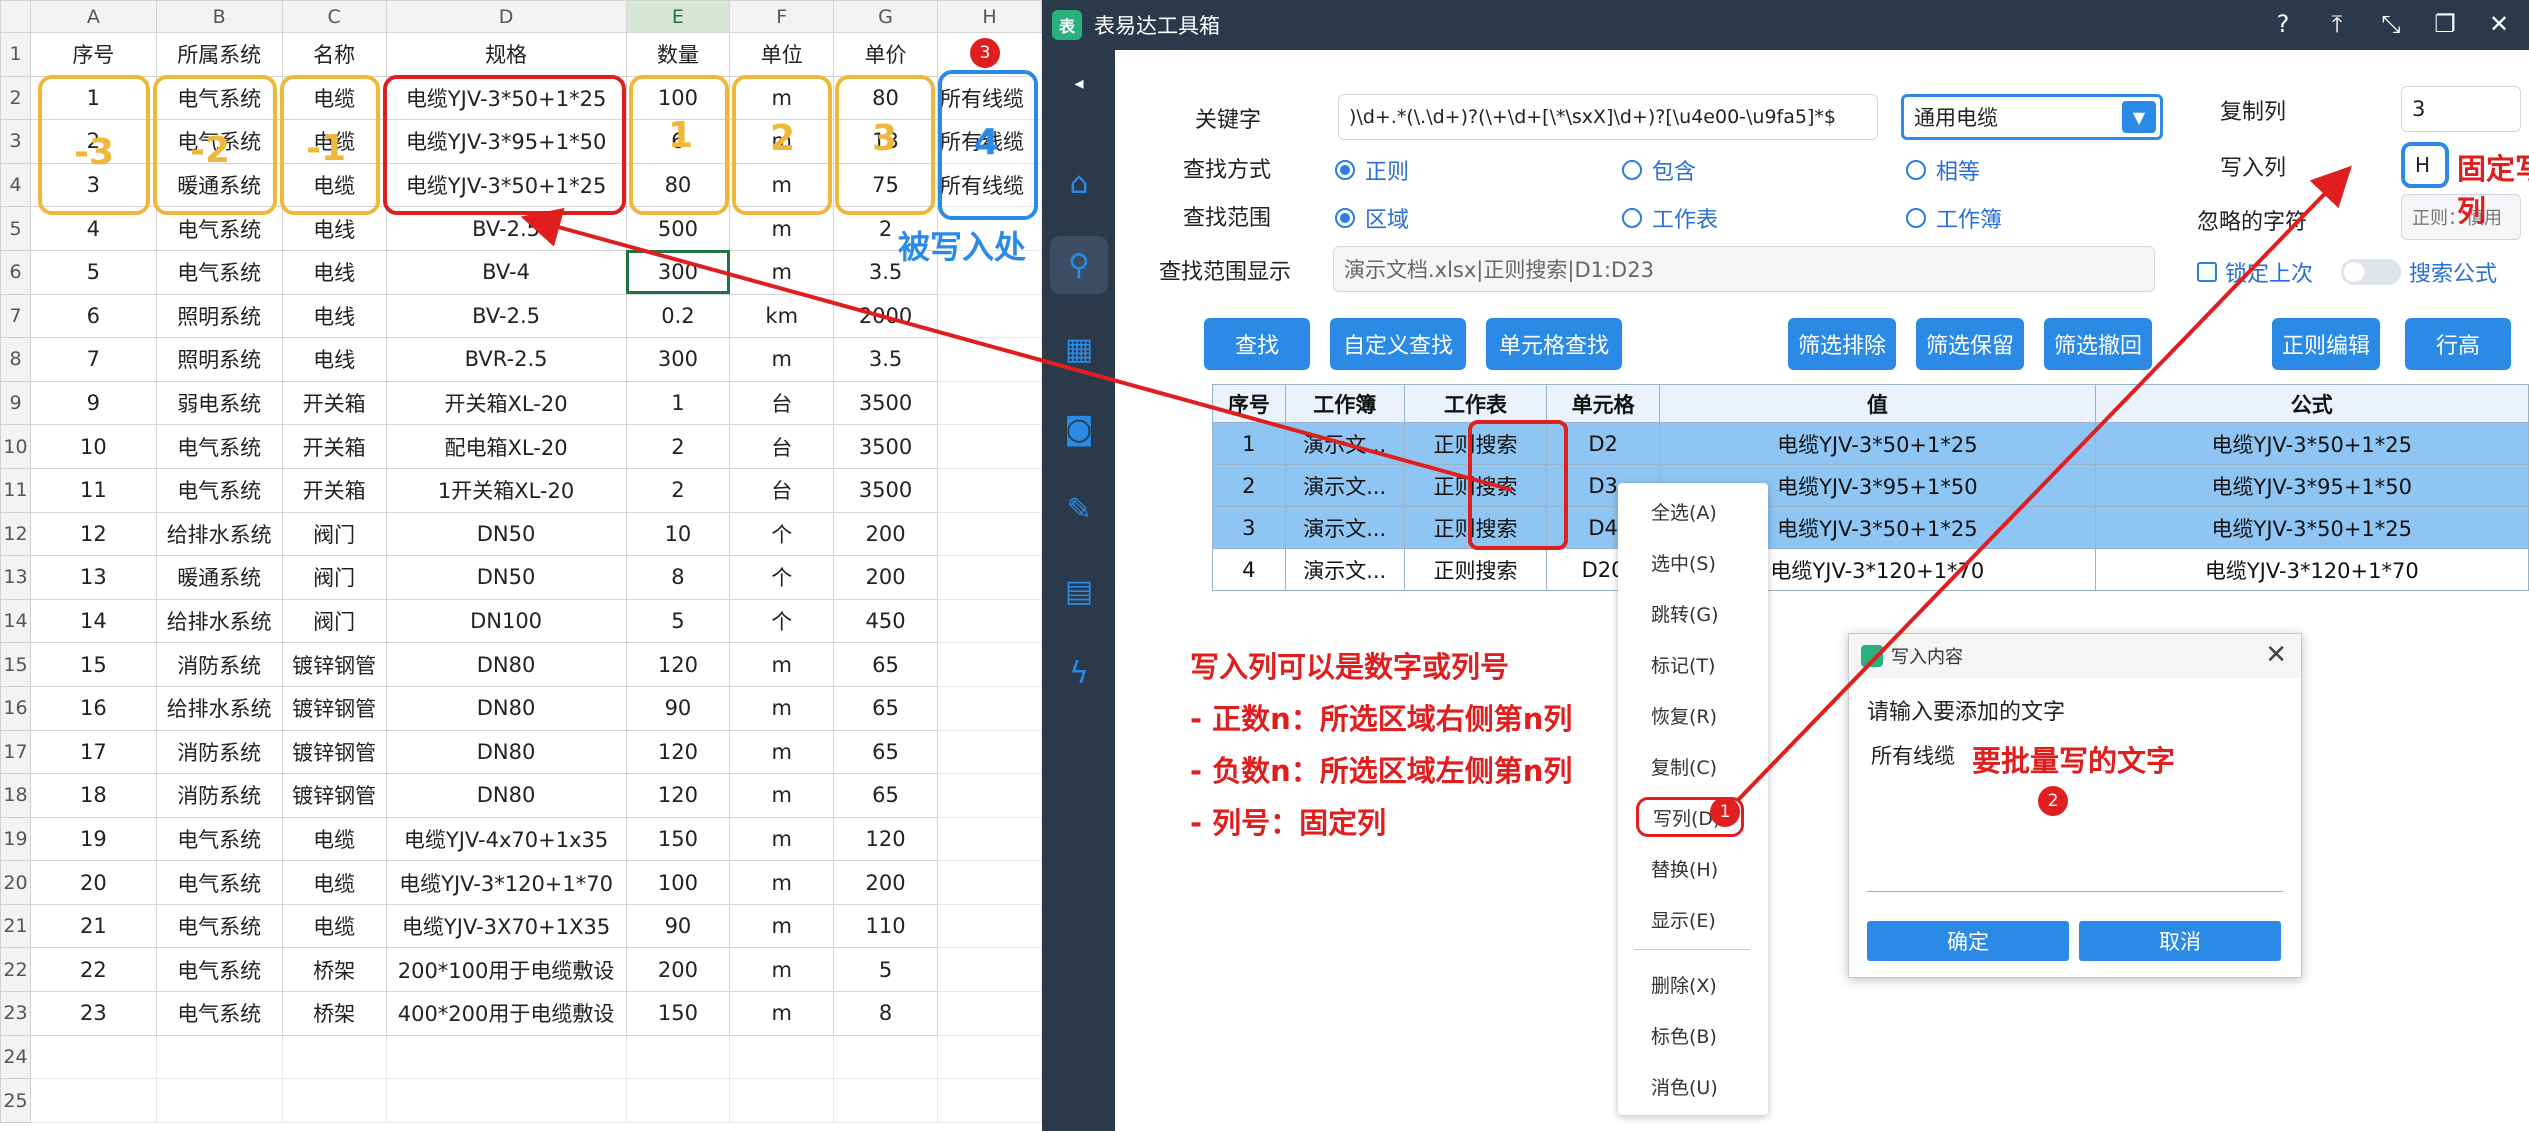 The height and width of the screenshot is (1131, 2529). What do you see at coordinates (219, 403) in the screenshot?
I see `sheet-cell: 弱电系统` at bounding box center [219, 403].